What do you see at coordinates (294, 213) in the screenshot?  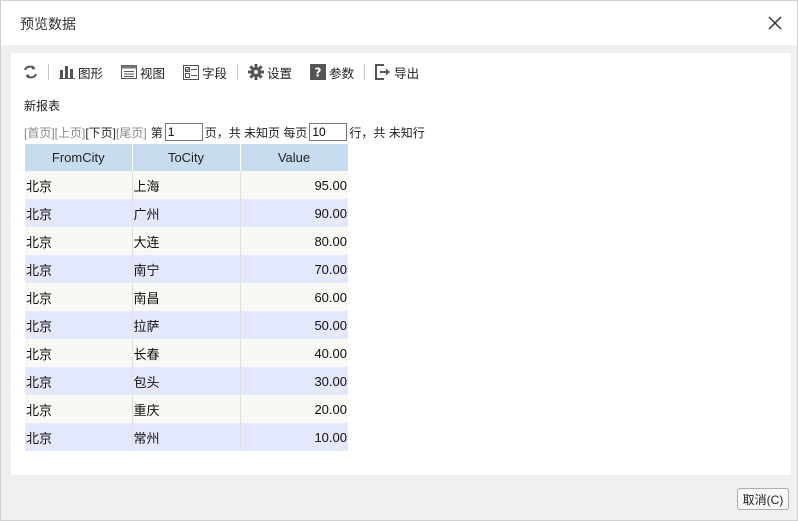 I see `value-cell: 90.00` at bounding box center [294, 213].